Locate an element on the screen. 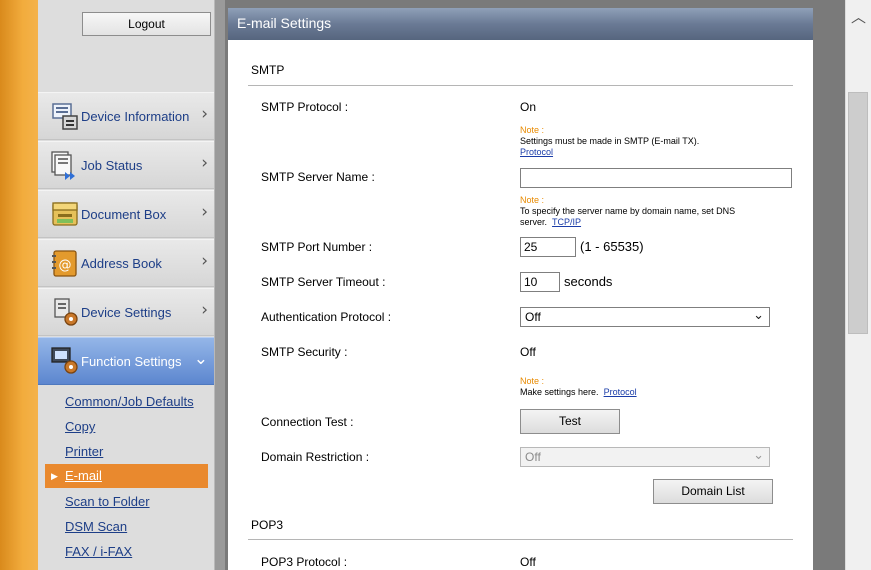 The height and width of the screenshot is (570, 871). nav-document-box: Document Box › is located at coordinates (126, 214).